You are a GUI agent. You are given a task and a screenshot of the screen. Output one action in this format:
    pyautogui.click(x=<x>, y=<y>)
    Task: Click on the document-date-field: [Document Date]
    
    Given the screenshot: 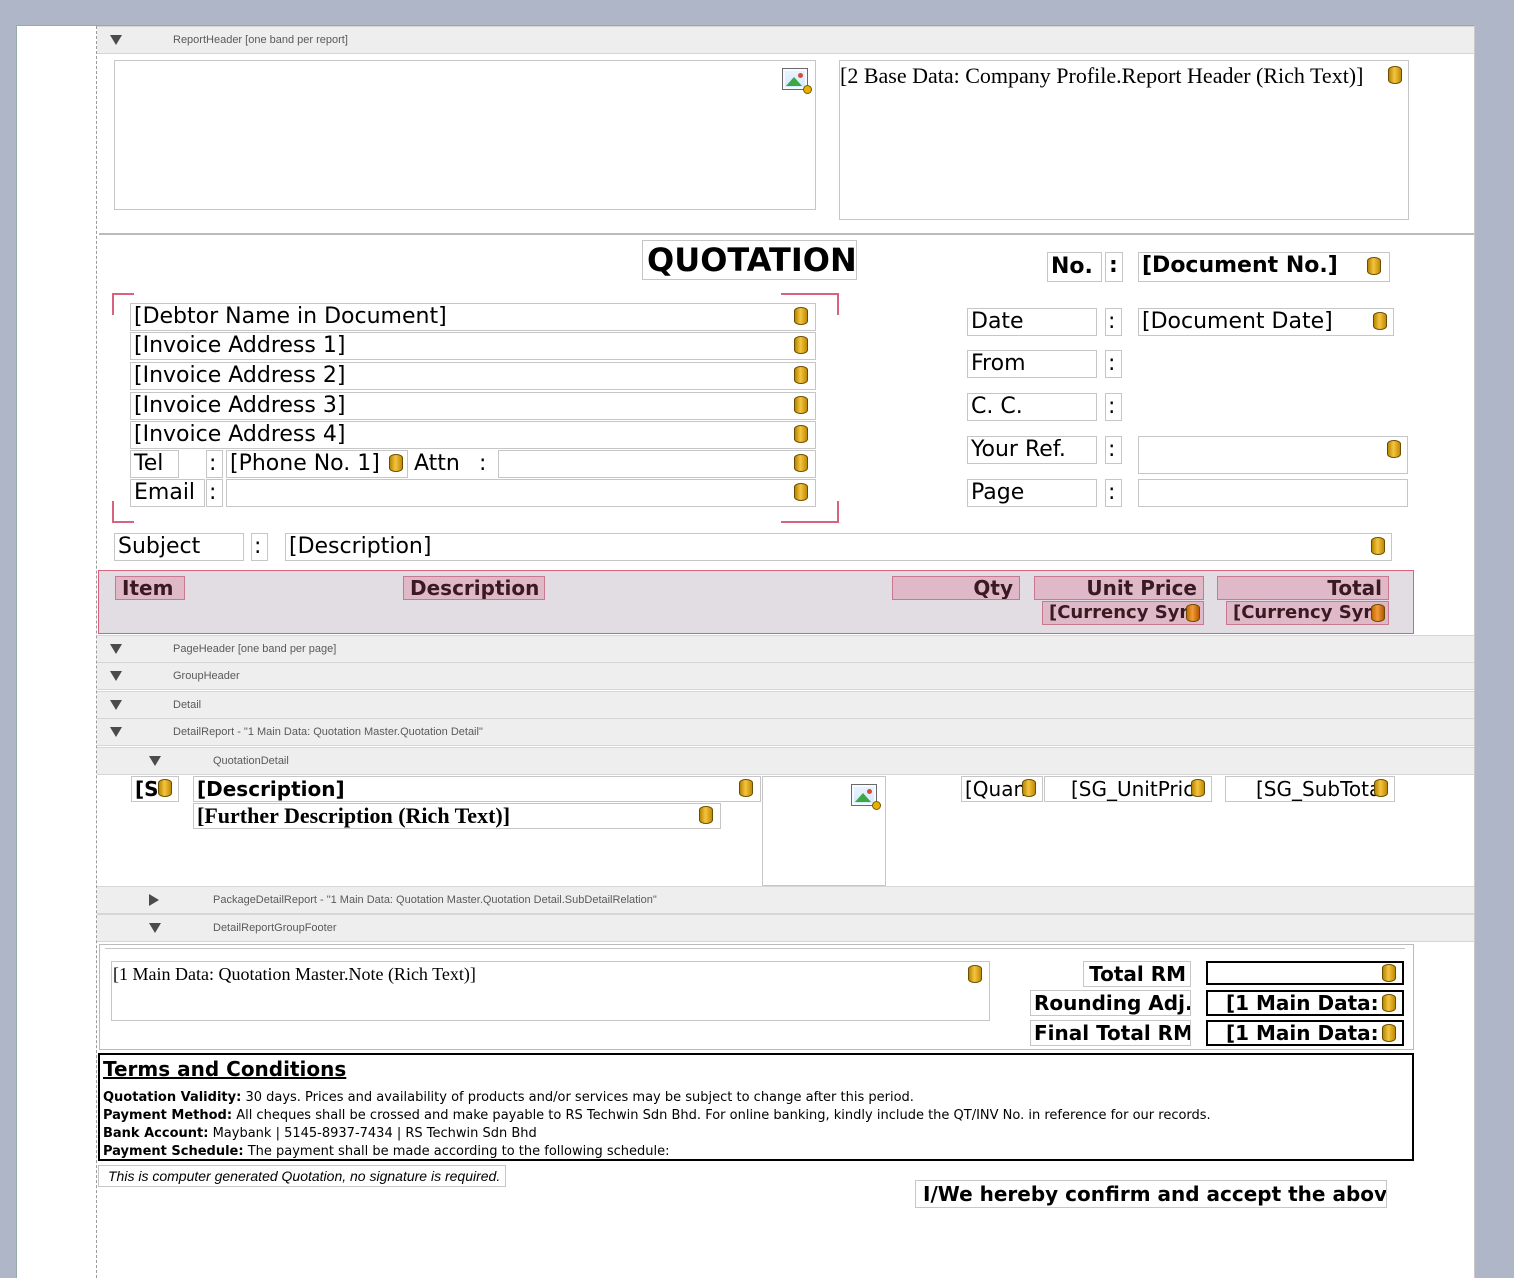 What is the action you would take?
    pyautogui.click(x=1266, y=322)
    